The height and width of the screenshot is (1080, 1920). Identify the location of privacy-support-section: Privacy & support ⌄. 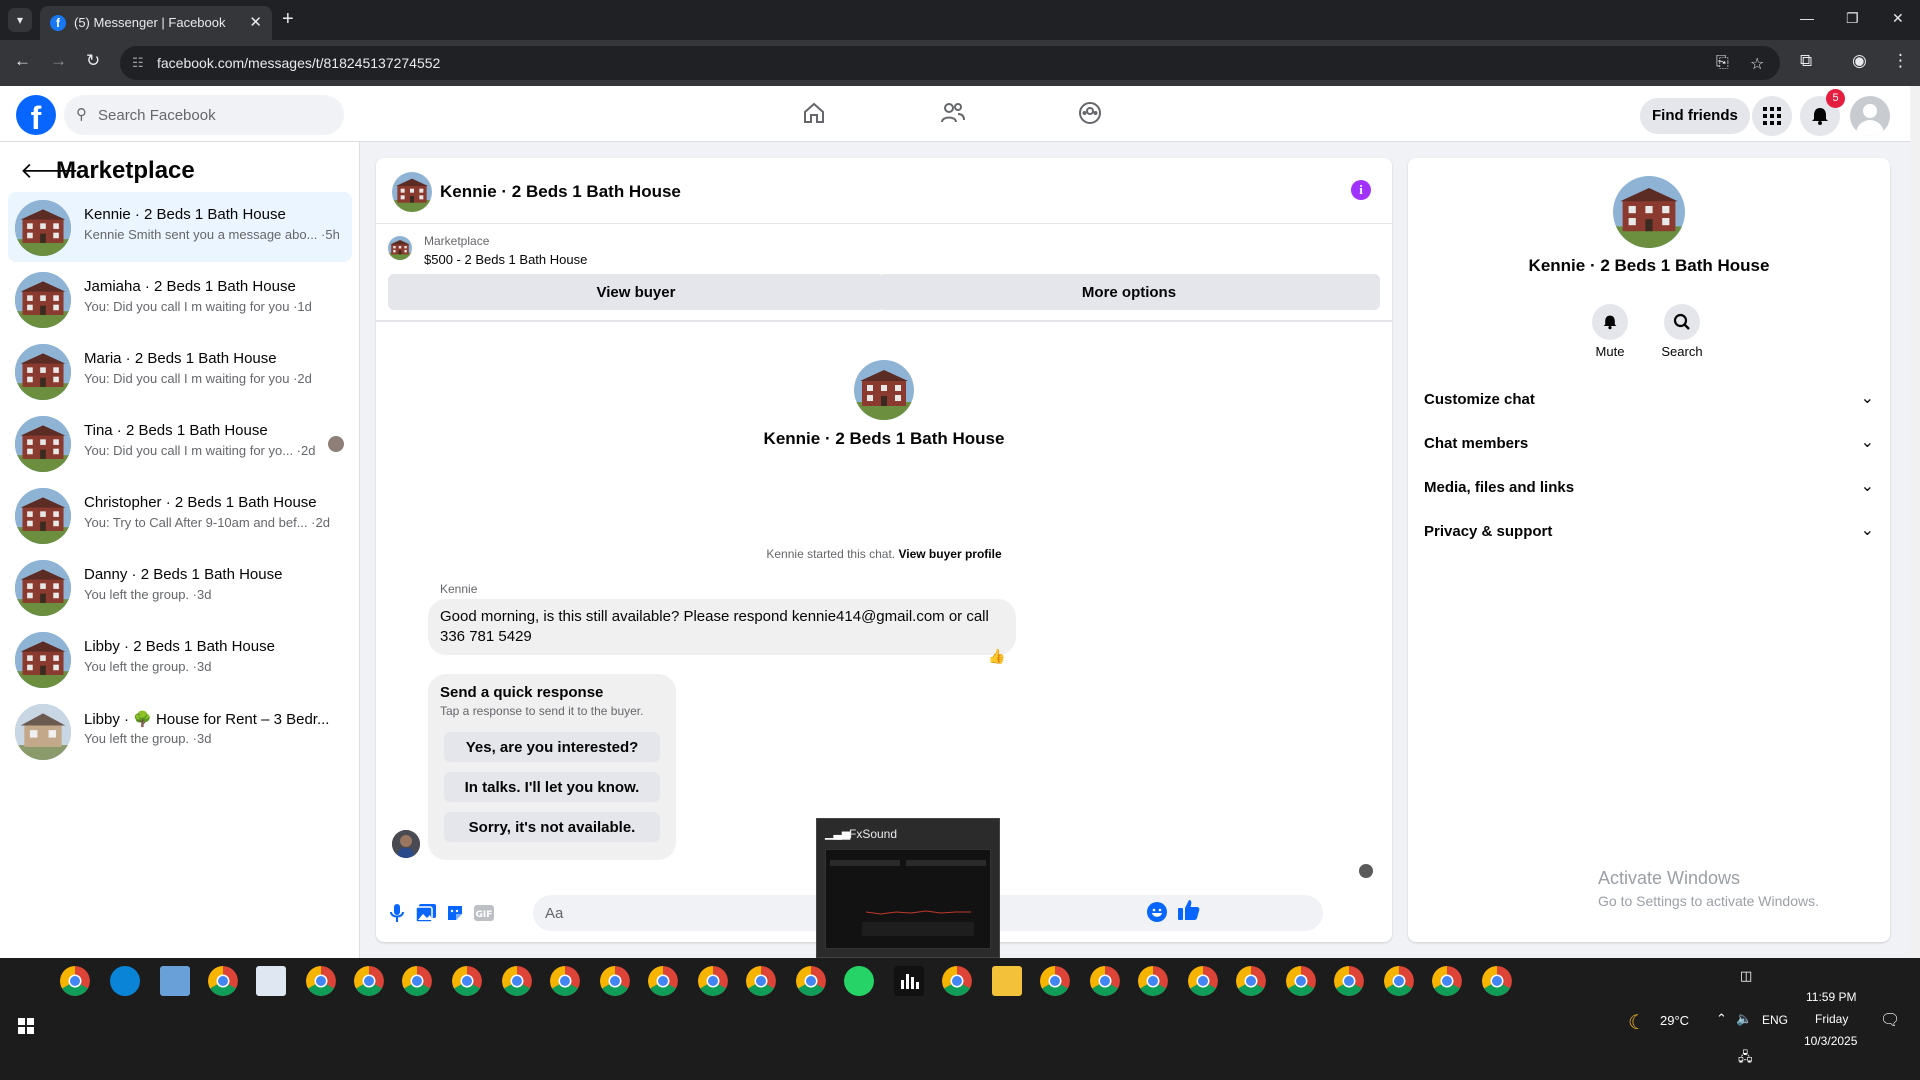
(1649, 532).